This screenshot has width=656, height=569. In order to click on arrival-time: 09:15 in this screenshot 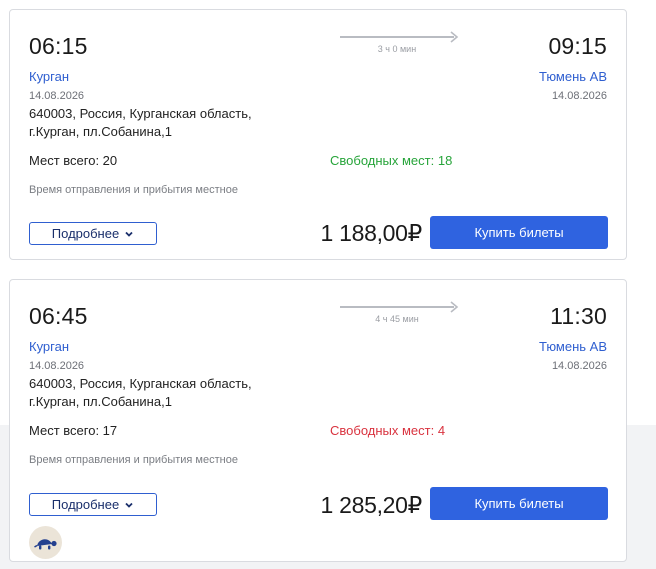, I will do `click(577, 46)`.